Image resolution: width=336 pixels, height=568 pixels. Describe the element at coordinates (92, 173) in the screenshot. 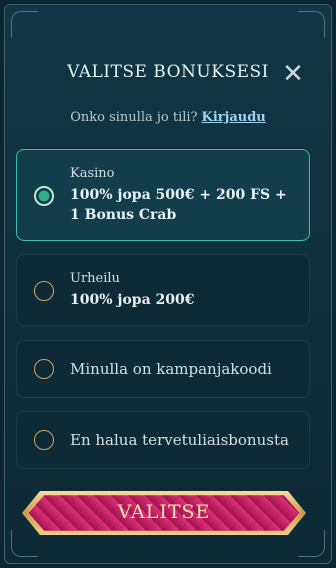

I see `option-category: Kasino` at that location.